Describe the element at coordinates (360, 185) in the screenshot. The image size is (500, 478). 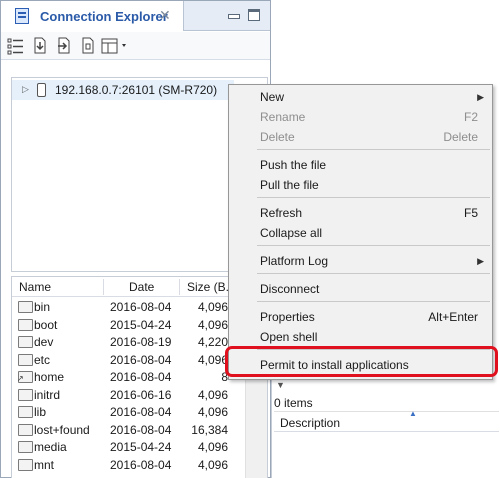
I see `menu-item-pull-the-file: Pull the file` at that location.